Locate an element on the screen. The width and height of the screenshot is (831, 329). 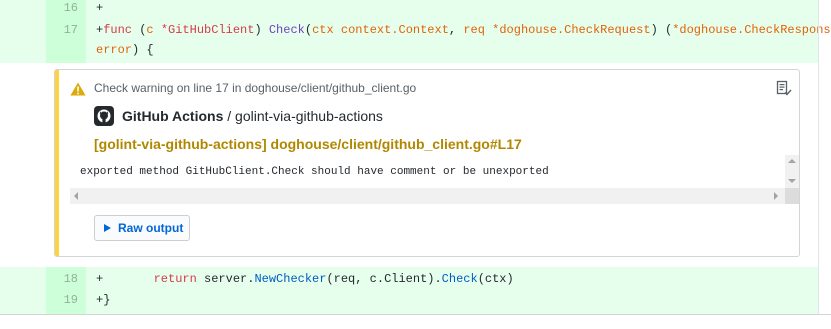
code-token: (req, c.Client). is located at coordinates (384, 279).